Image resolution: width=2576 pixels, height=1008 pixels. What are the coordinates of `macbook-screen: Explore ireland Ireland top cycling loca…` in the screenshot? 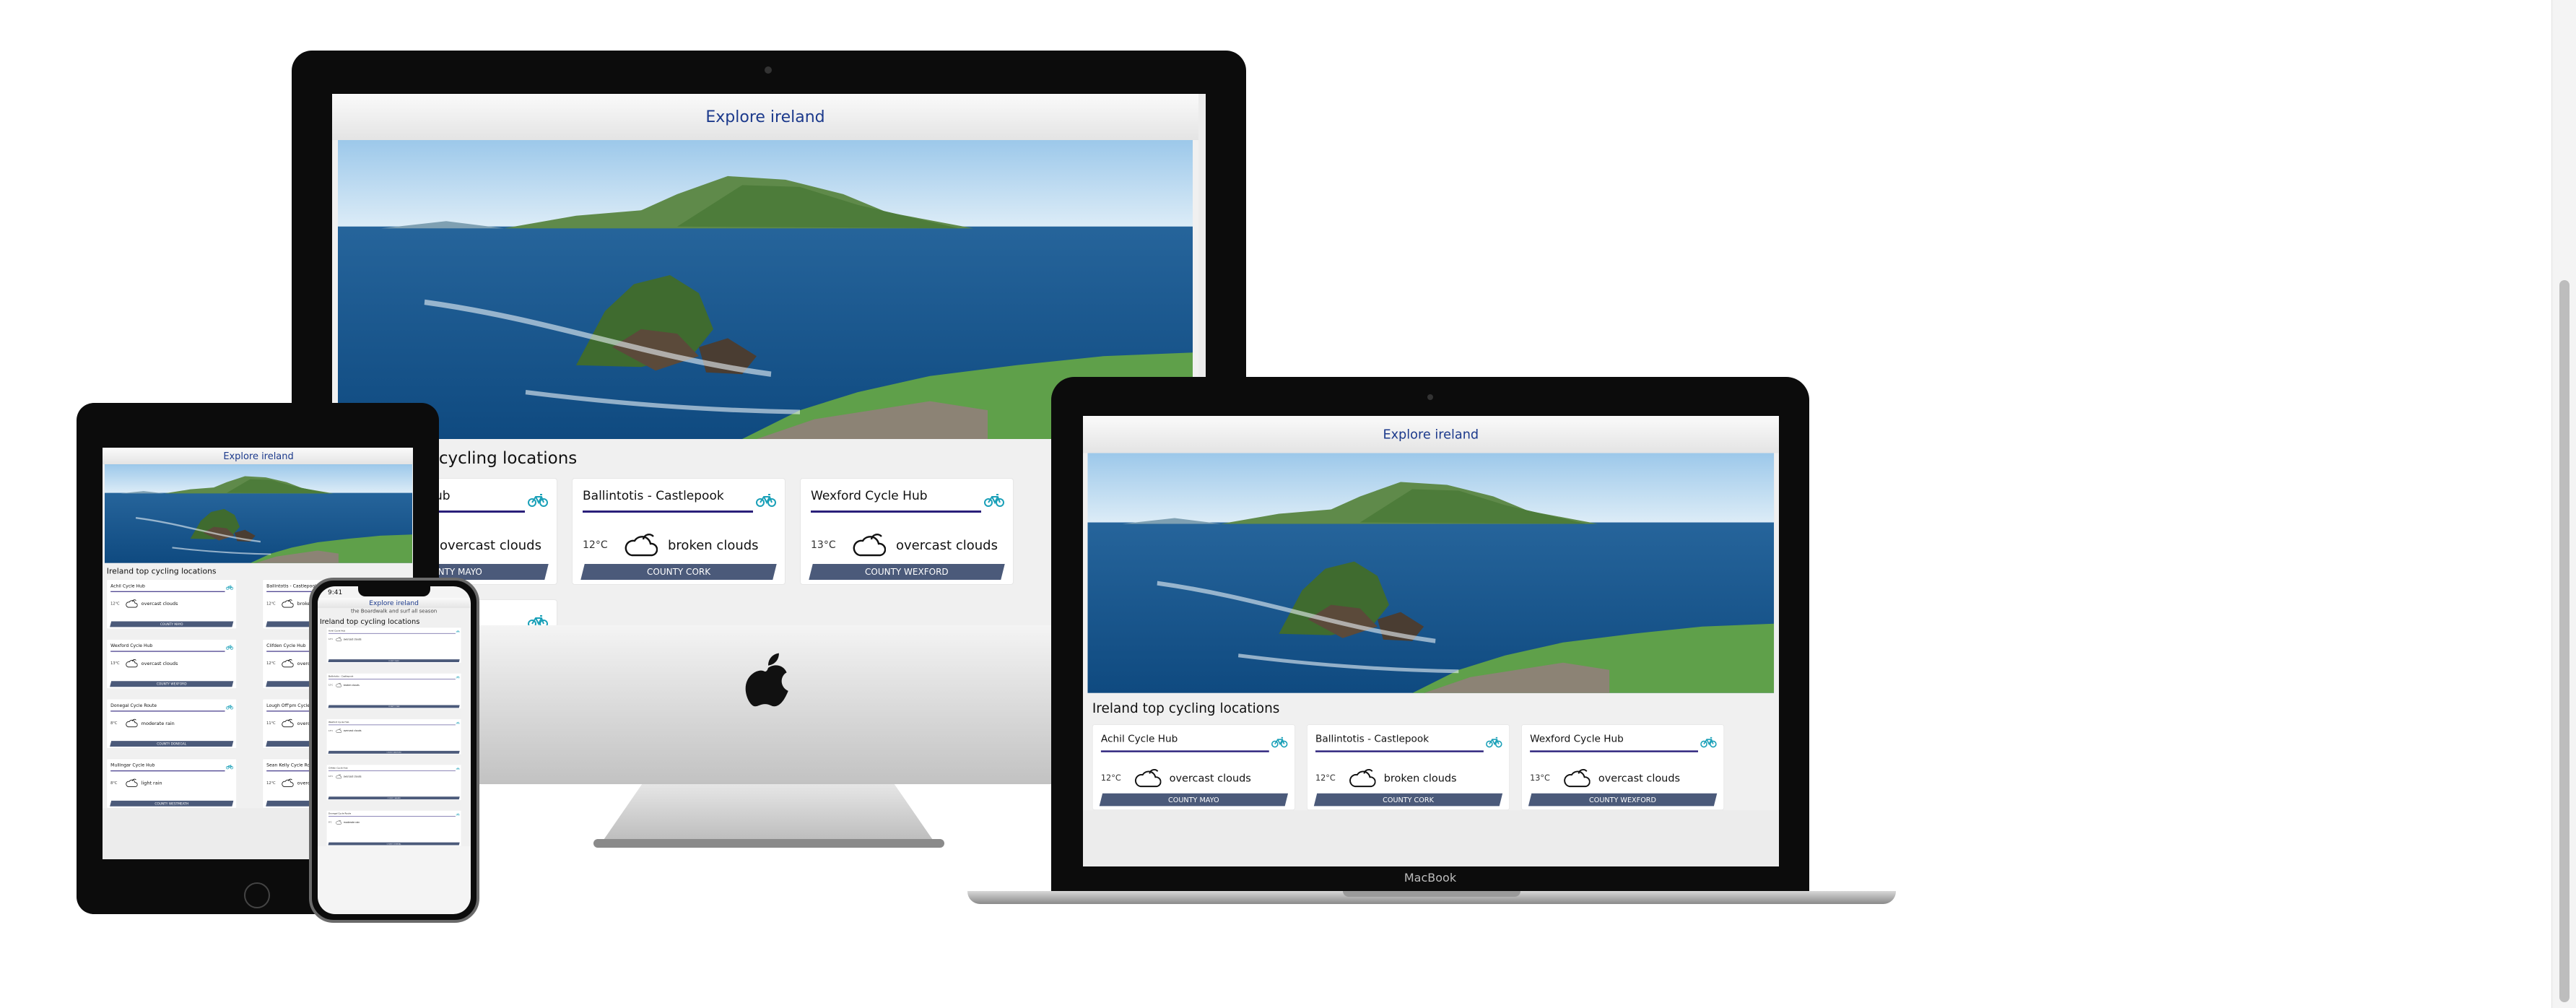 It's located at (1431, 641).